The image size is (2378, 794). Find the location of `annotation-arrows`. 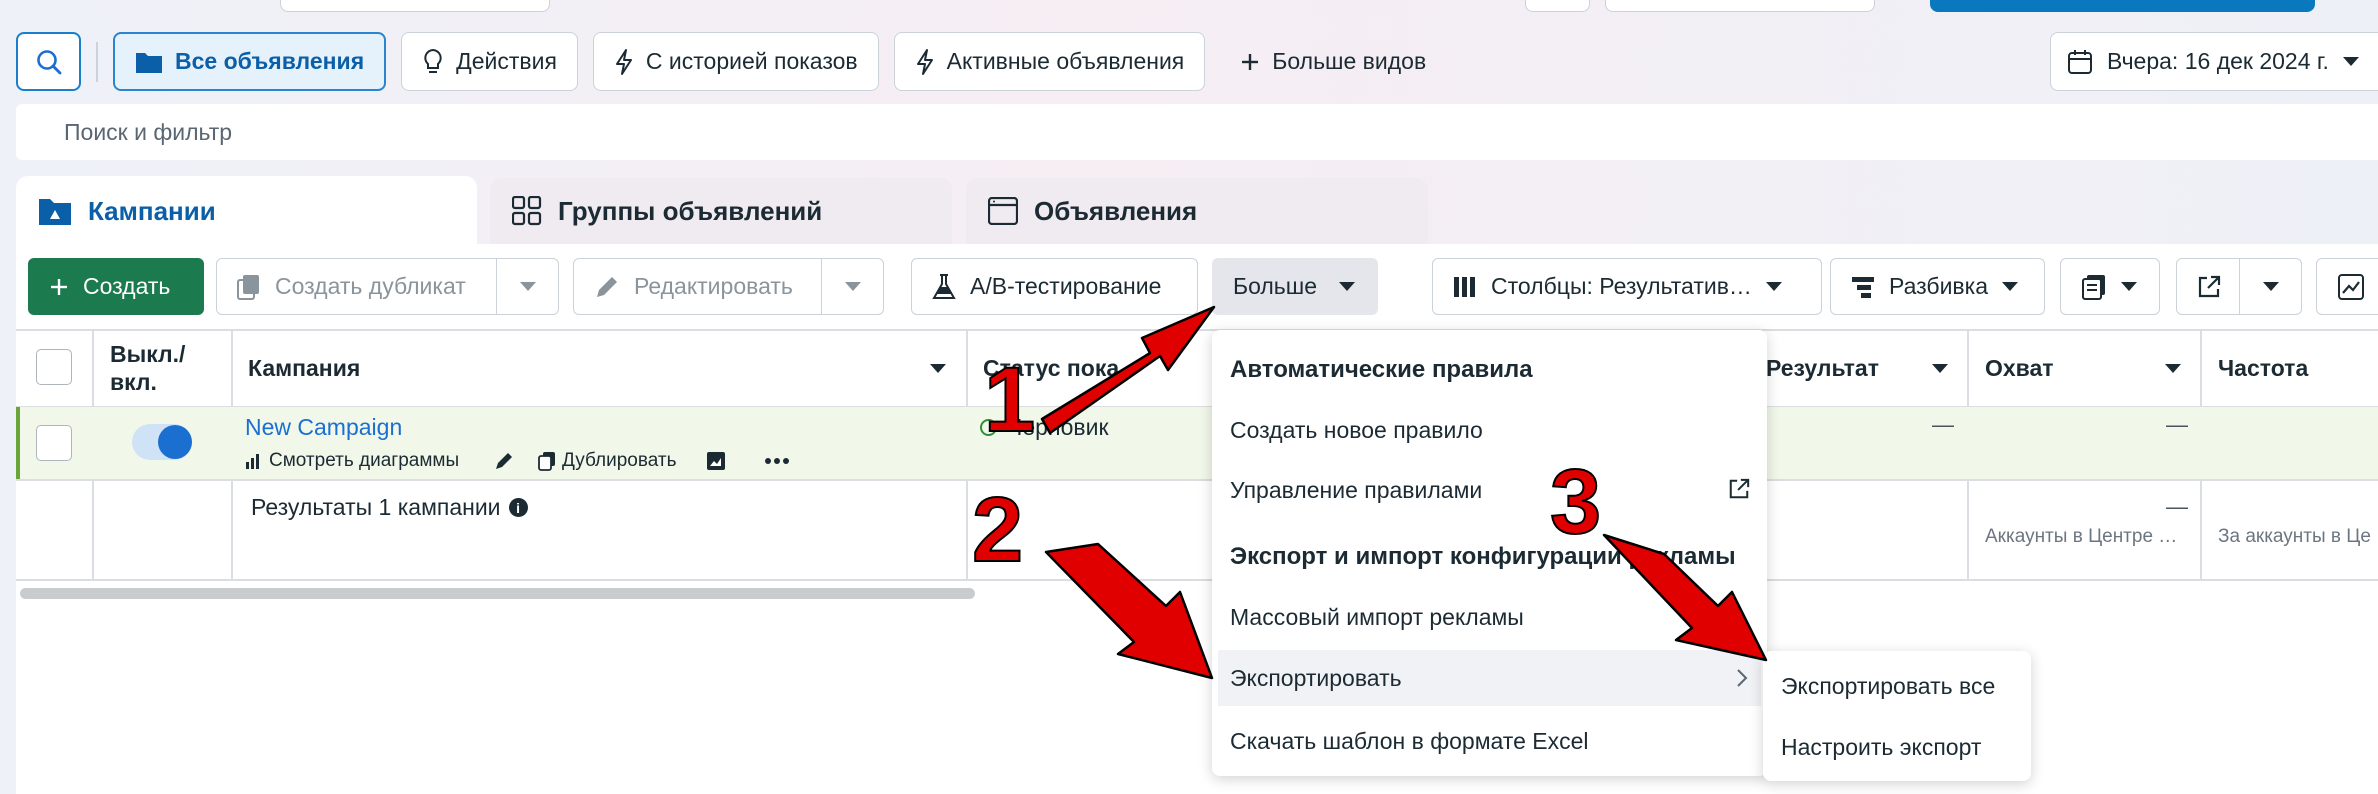

annotation-arrows is located at coordinates (1404, 492).